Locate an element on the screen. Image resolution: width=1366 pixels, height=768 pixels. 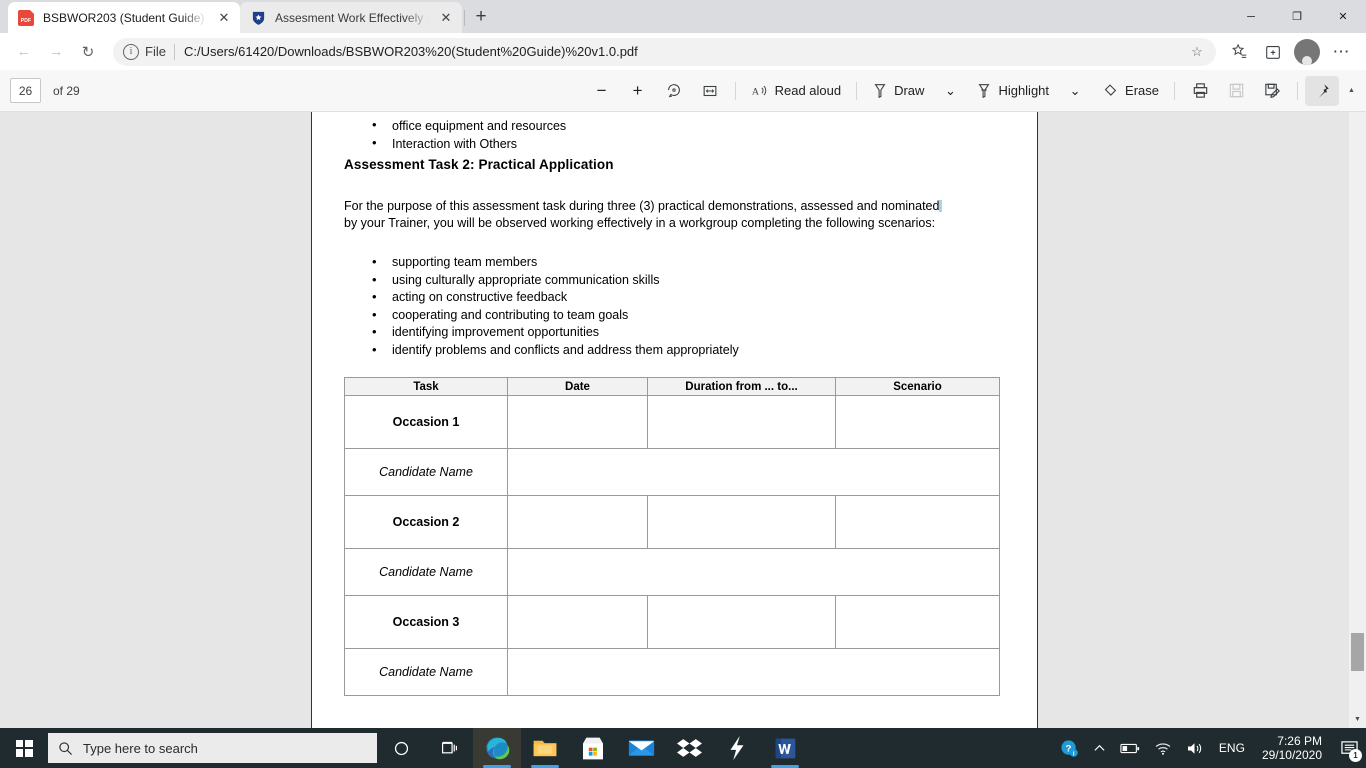
minimize-button: ─ is located at coordinates (1251, 16).